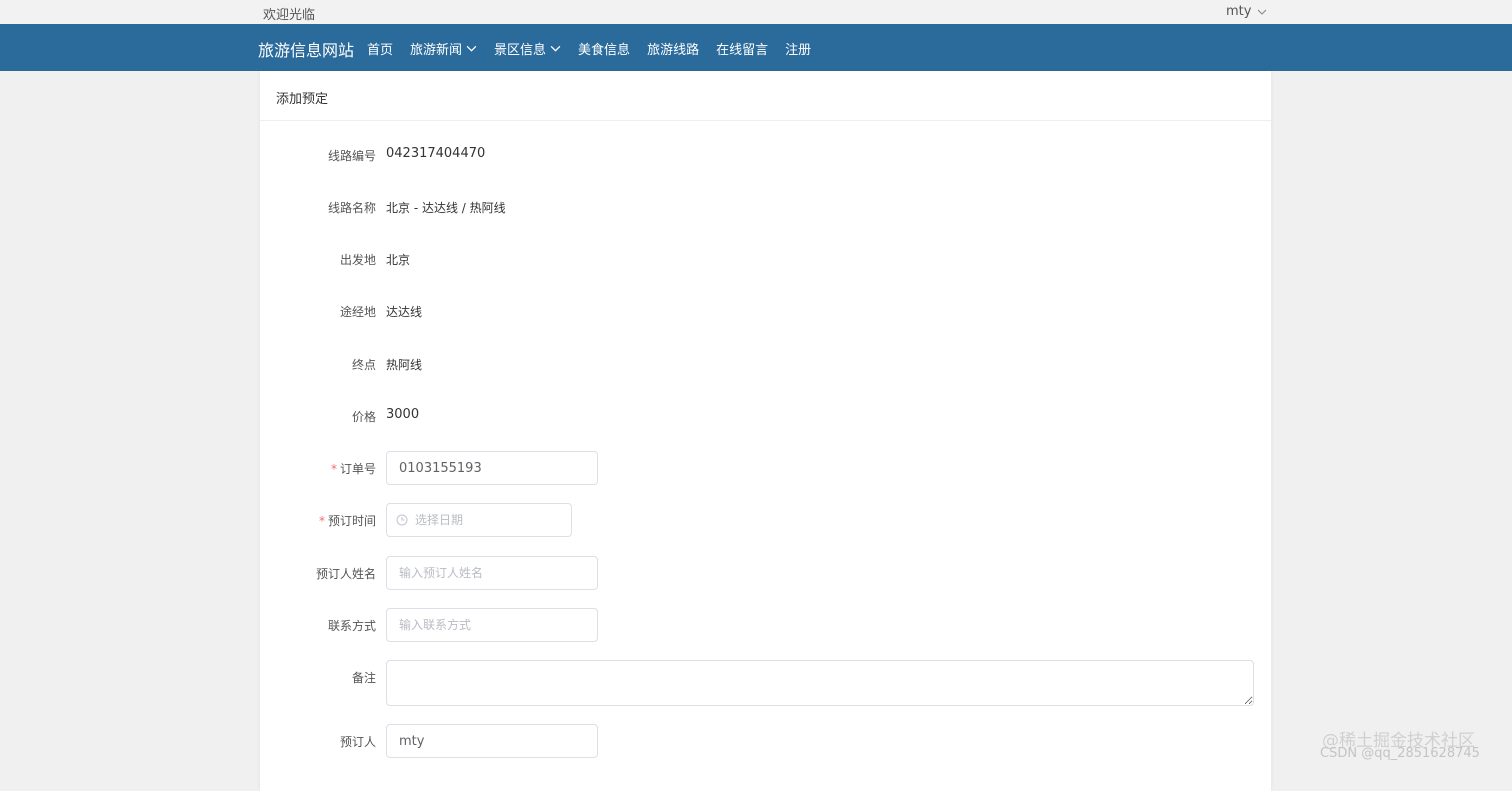 Image resolution: width=1512 pixels, height=791 pixels. I want to click on booker-label: 预订人, so click(357, 742).